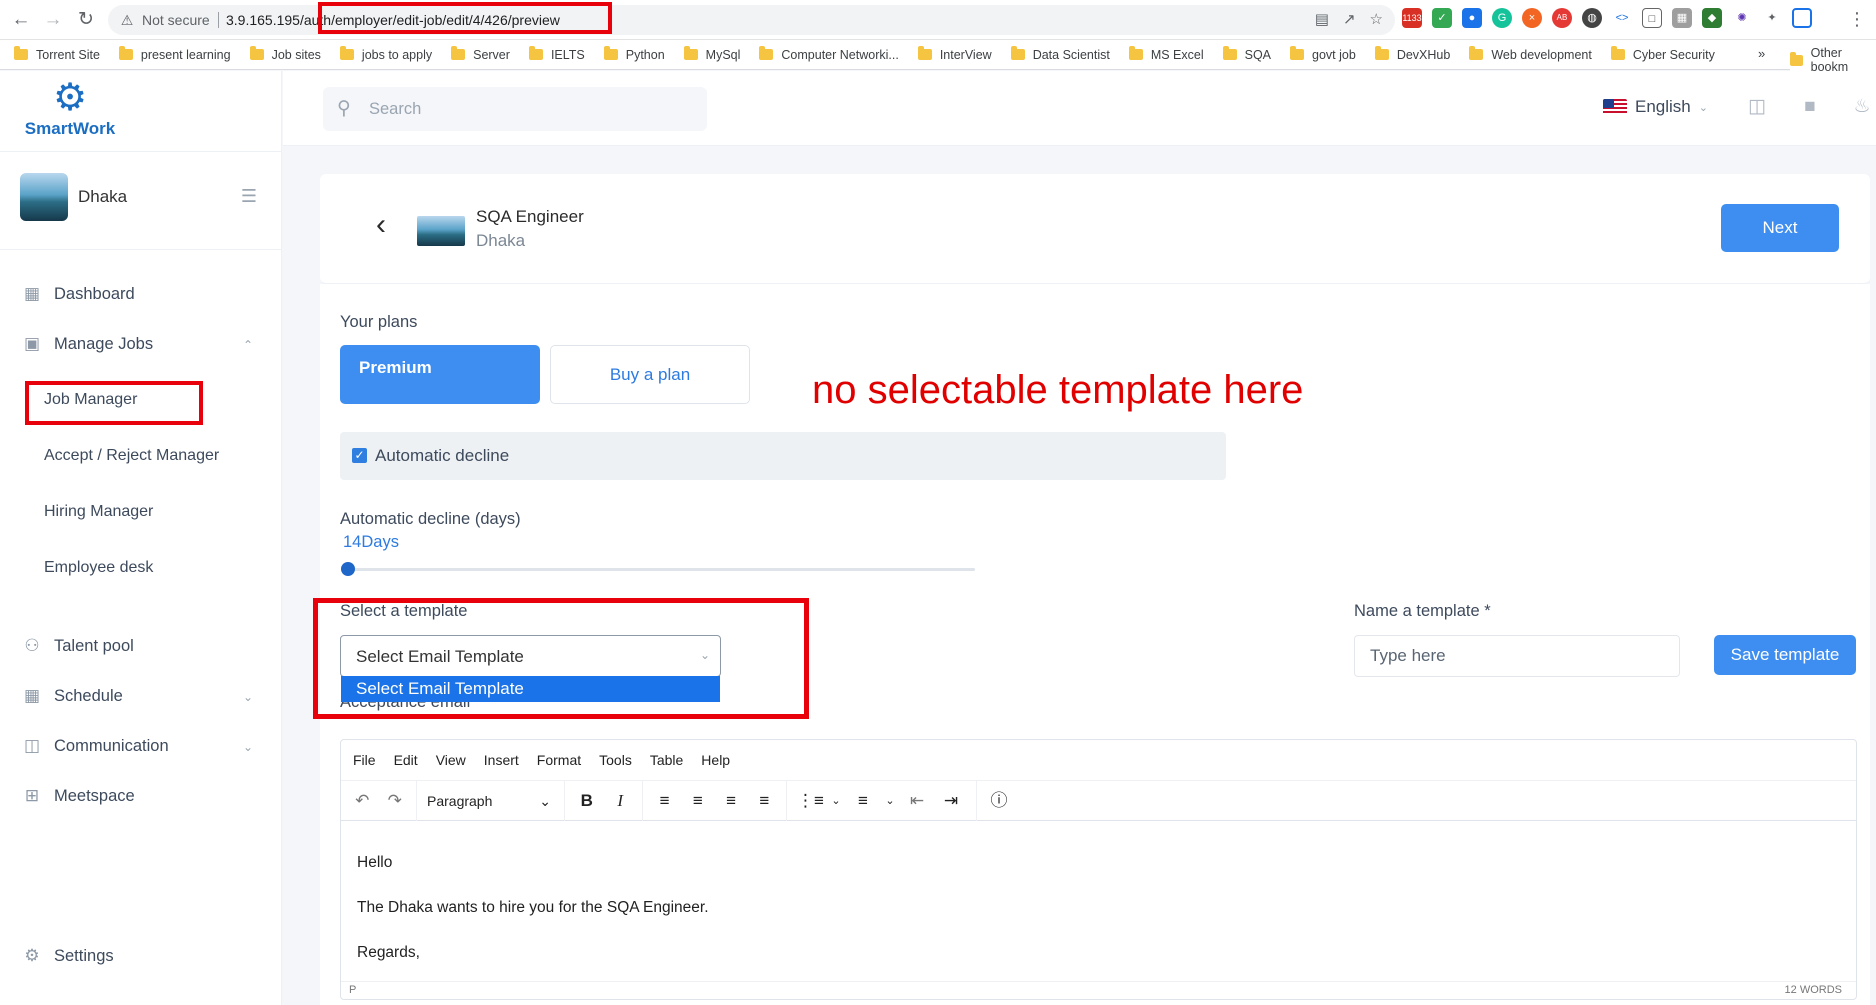  Describe the element at coordinates (1246, 54) in the screenshot. I see `bookmark-folder: SQA` at that location.